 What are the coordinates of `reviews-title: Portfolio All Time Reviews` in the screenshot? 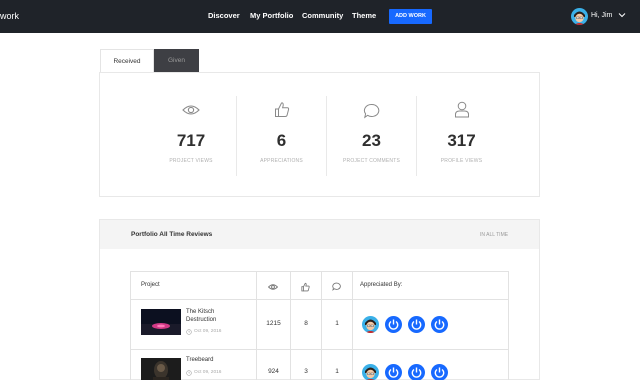 It's located at (172, 234).